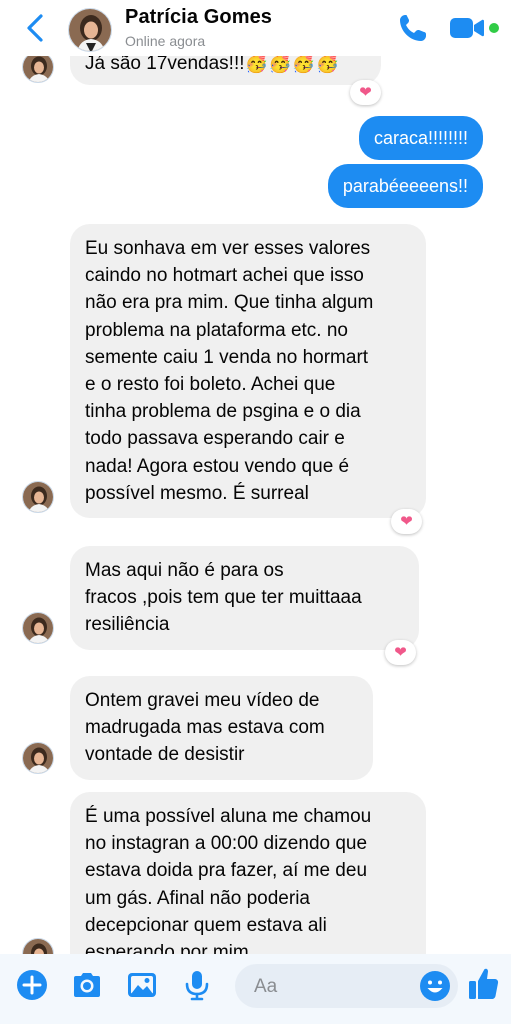  Describe the element at coordinates (266, 986) in the screenshot. I see `message-input-placeholder: Aa` at that location.